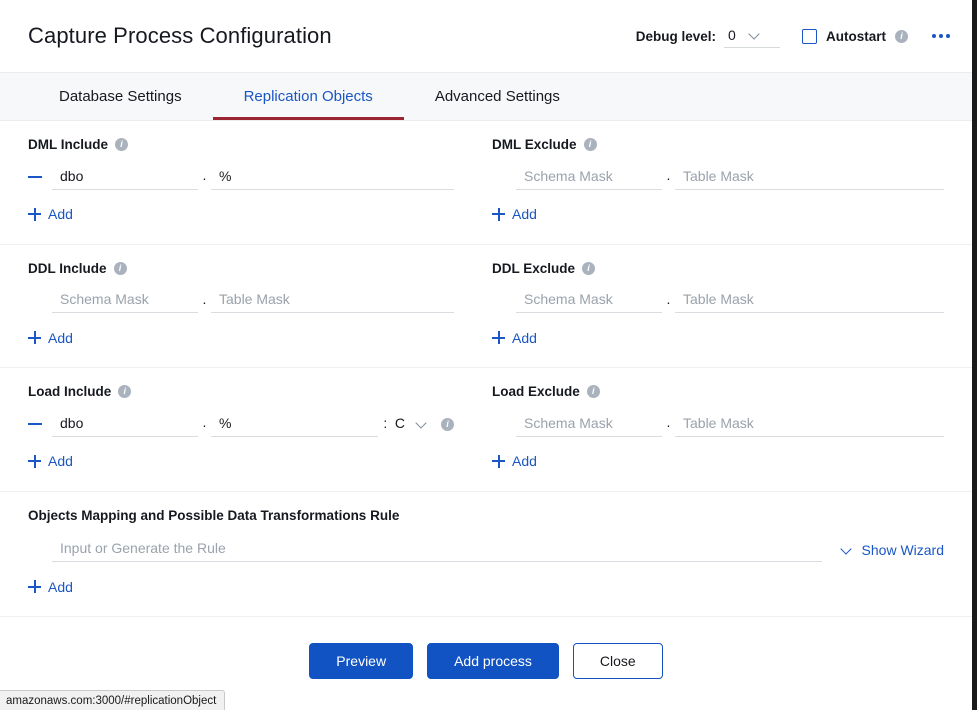 This screenshot has width=977, height=710. Describe the element at coordinates (809, 36) in the screenshot. I see `autostart-checkbox` at that location.